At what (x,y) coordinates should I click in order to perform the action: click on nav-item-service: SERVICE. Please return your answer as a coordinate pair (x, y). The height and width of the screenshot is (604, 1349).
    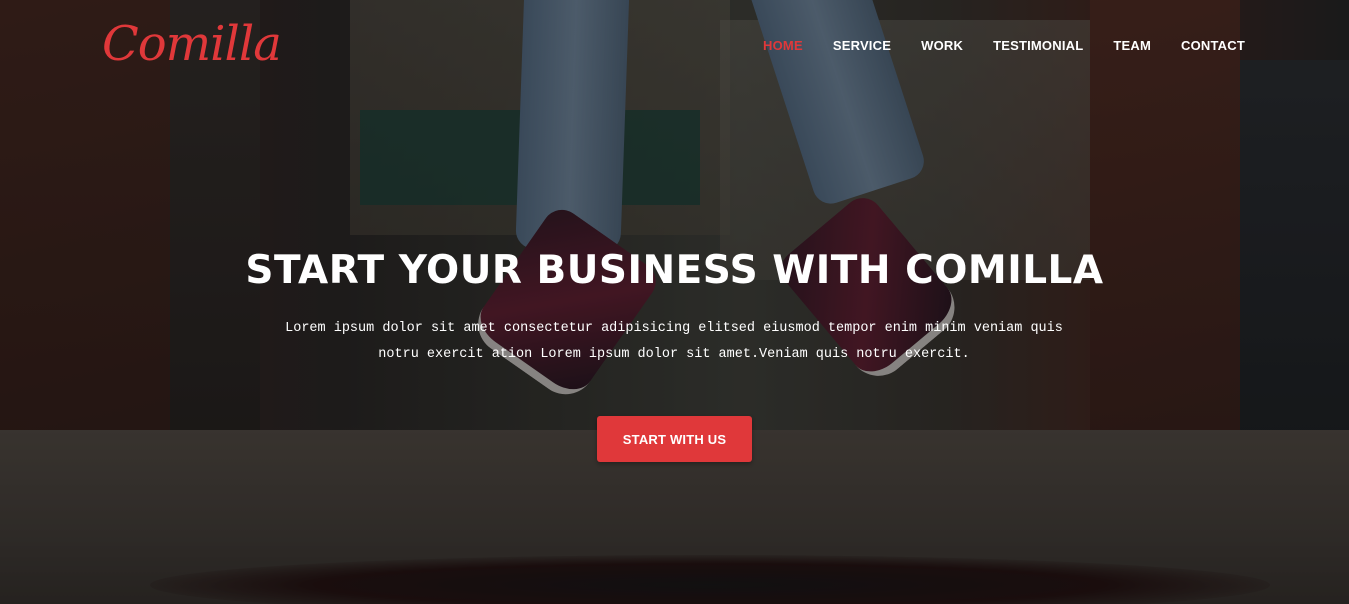
    Looking at the image, I should click on (862, 46).